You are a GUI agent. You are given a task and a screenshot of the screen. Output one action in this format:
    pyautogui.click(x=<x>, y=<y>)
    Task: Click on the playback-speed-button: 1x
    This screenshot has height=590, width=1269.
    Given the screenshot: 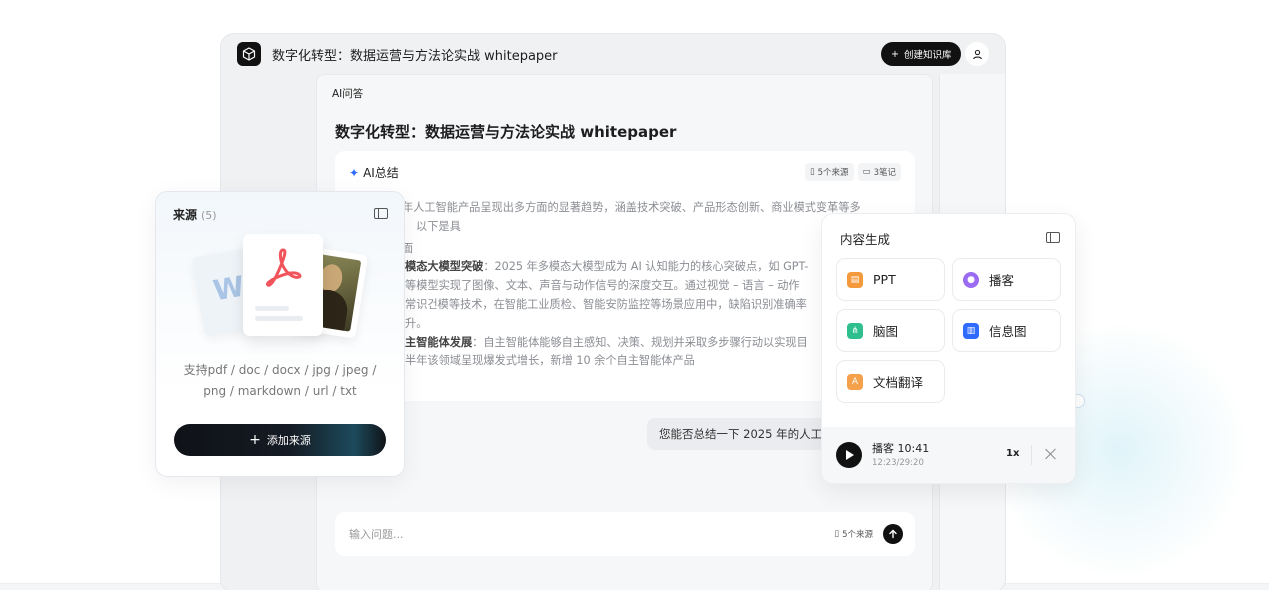 What is the action you would take?
    pyautogui.click(x=1012, y=453)
    